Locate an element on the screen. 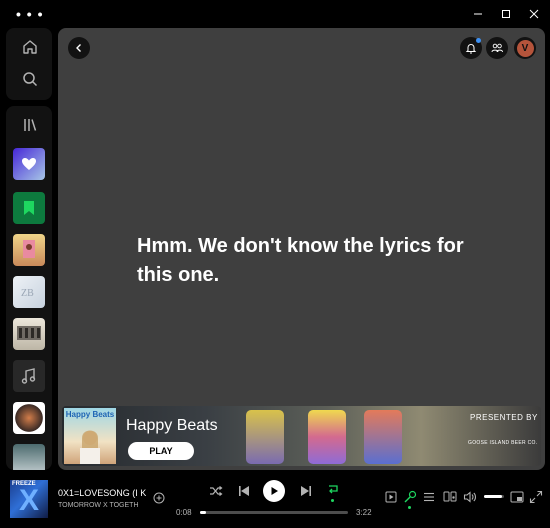 The height and width of the screenshot is (528, 550). back-button is located at coordinates (79, 48).